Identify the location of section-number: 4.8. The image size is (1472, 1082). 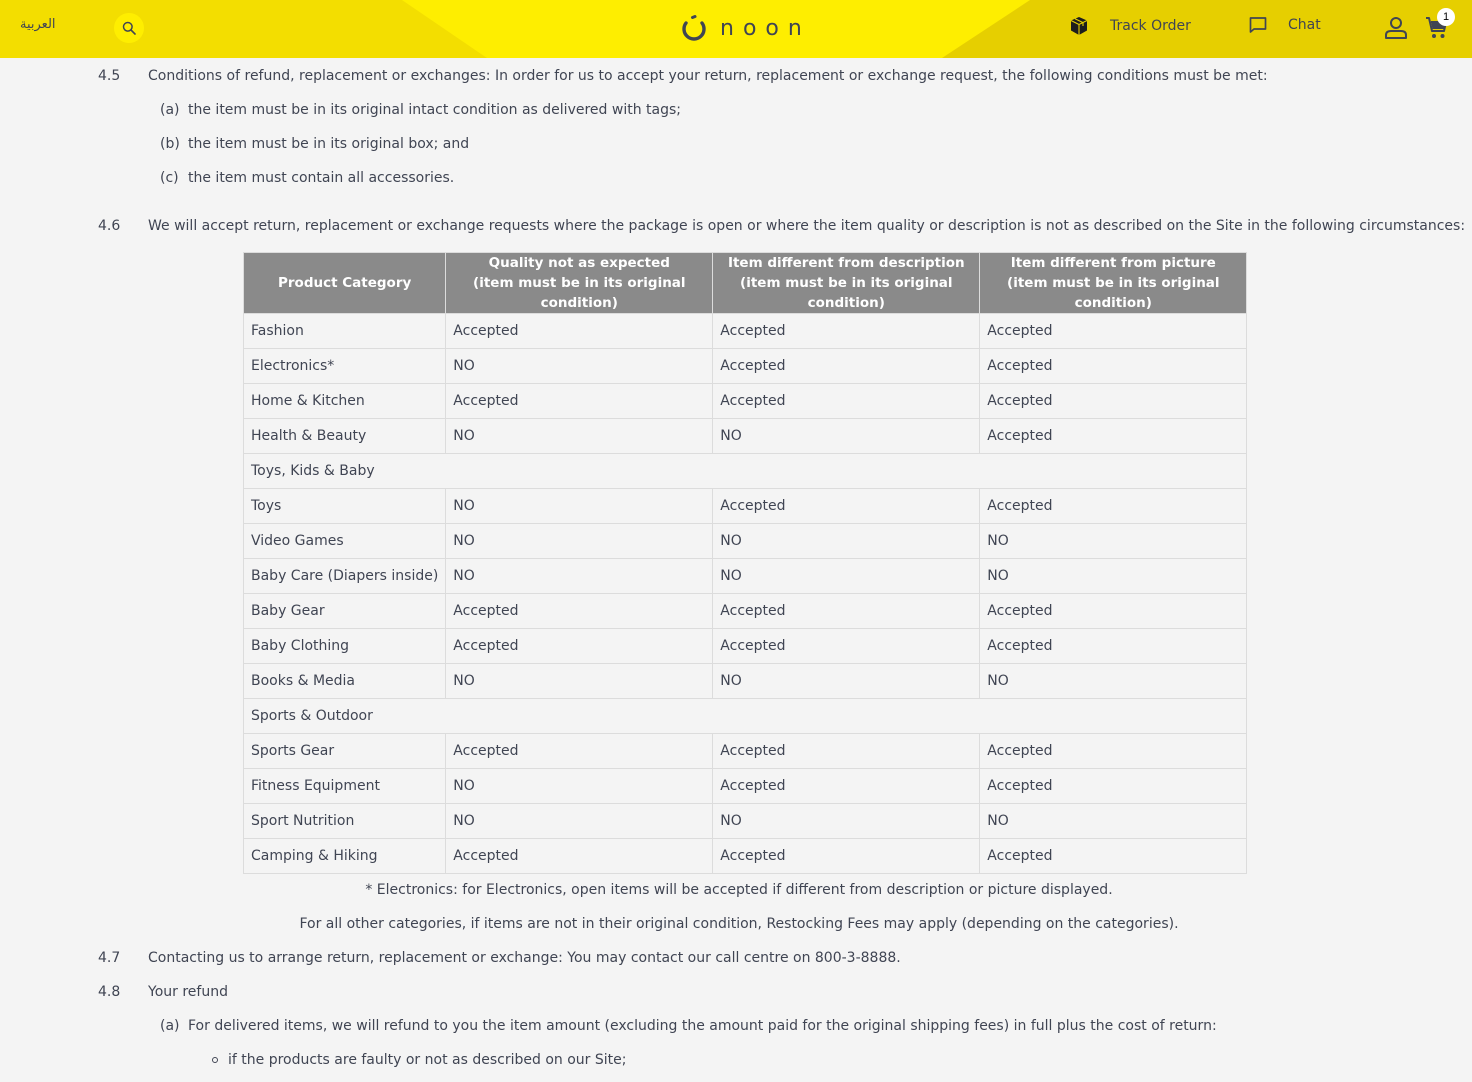
(109, 992).